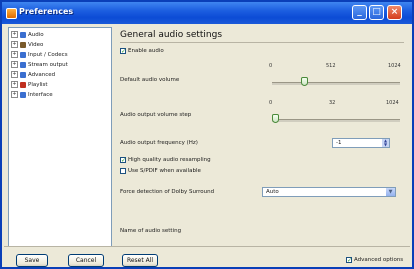 The height and width of the screenshot is (269, 414). Describe the element at coordinates (42, 75) in the screenshot. I see `tree-item-label: Advanced` at that location.